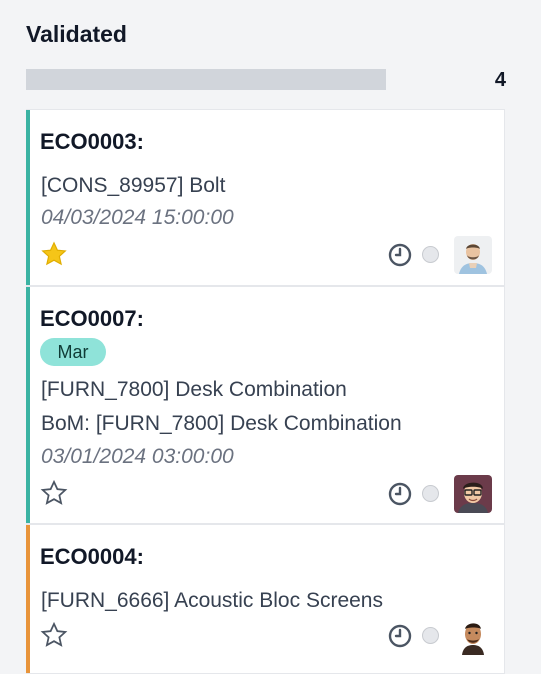 This screenshot has width=541, height=674. Describe the element at coordinates (92, 141) in the screenshot. I see `card-reference: ECO0003:` at that location.